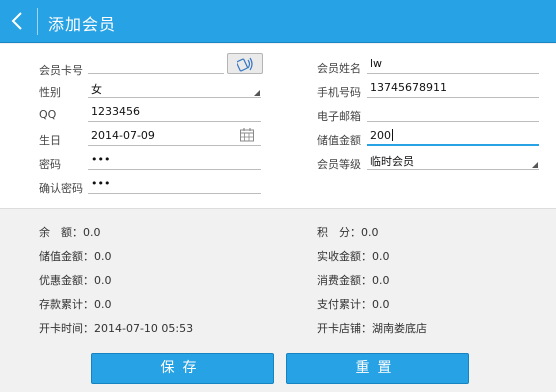  Describe the element at coordinates (174, 185) in the screenshot. I see `confirm-password-field: •••` at that location.